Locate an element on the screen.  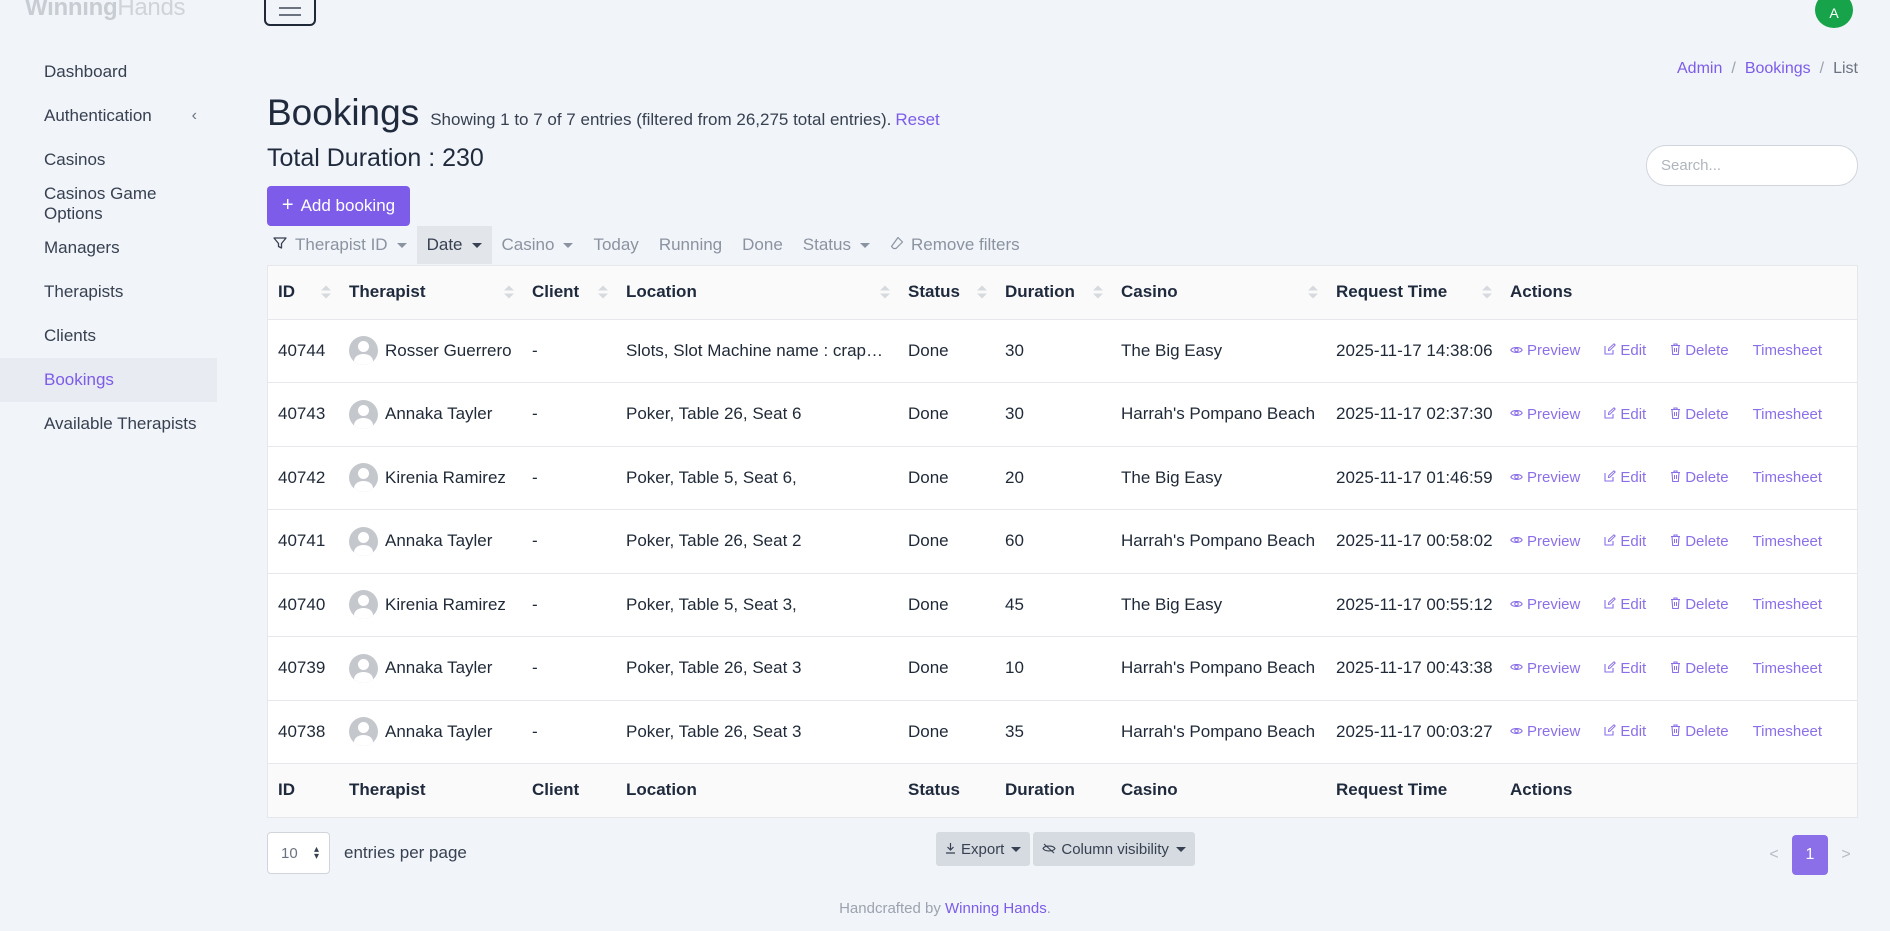
download-icon is located at coordinates (950, 849).